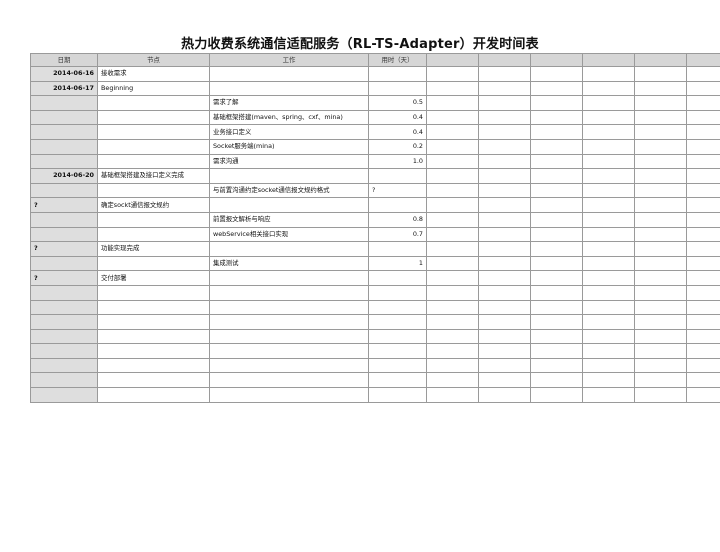  Describe the element at coordinates (153, 88) in the screenshot. I see `node-cell: Beginning` at that location.